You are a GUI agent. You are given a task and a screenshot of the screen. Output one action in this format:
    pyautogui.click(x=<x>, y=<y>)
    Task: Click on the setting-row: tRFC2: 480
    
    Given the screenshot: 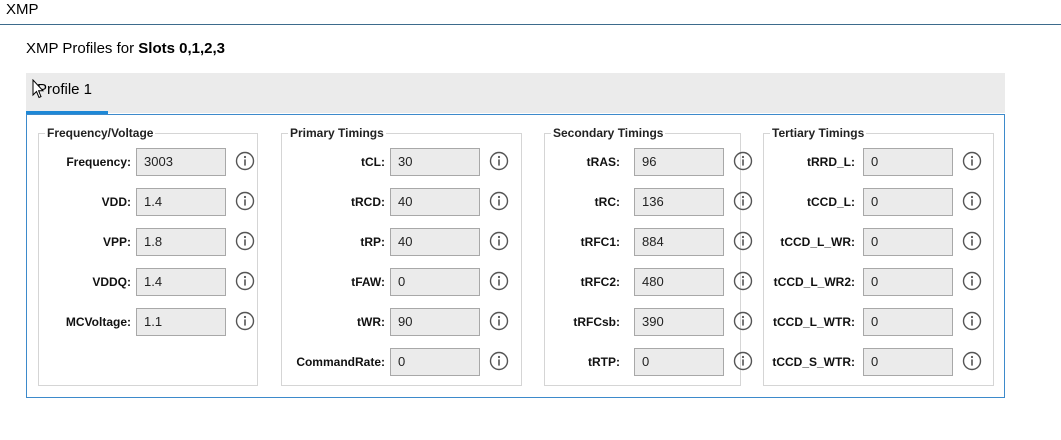 What is the action you would take?
    pyautogui.click(x=649, y=282)
    